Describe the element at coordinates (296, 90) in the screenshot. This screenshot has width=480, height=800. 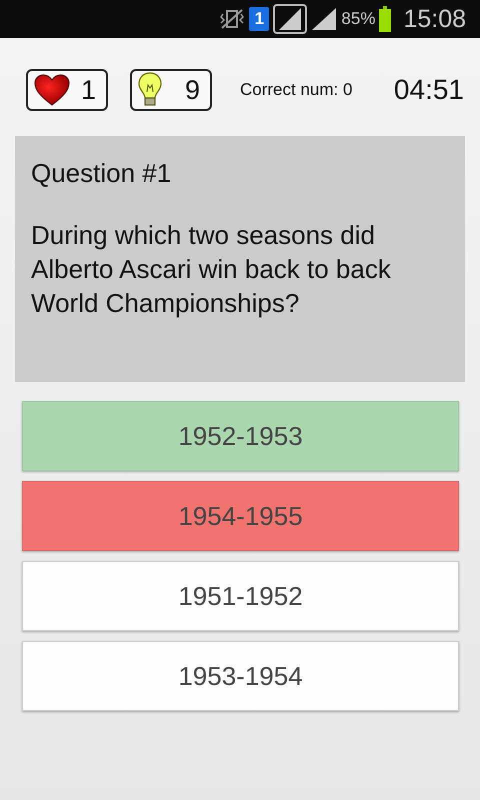
I see `correct-count: Correct num: 0` at that location.